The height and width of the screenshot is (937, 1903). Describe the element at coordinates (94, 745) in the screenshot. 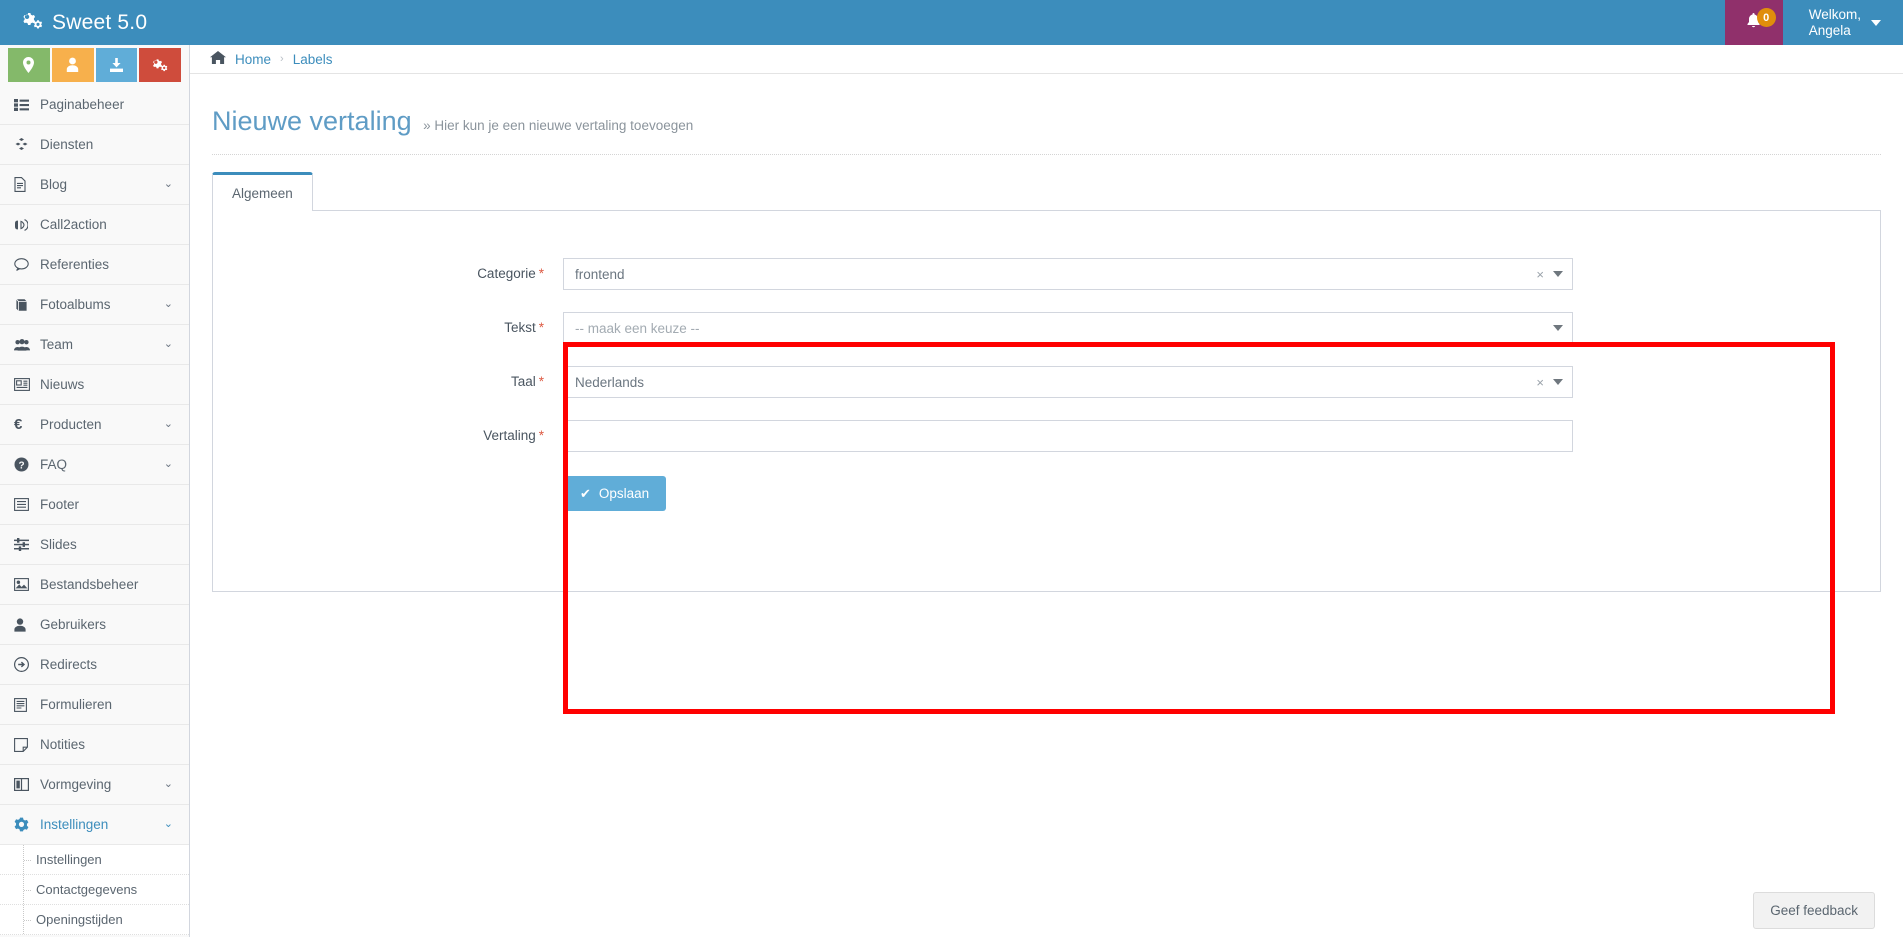

I see `sidebar-item-notities: Notities` at that location.